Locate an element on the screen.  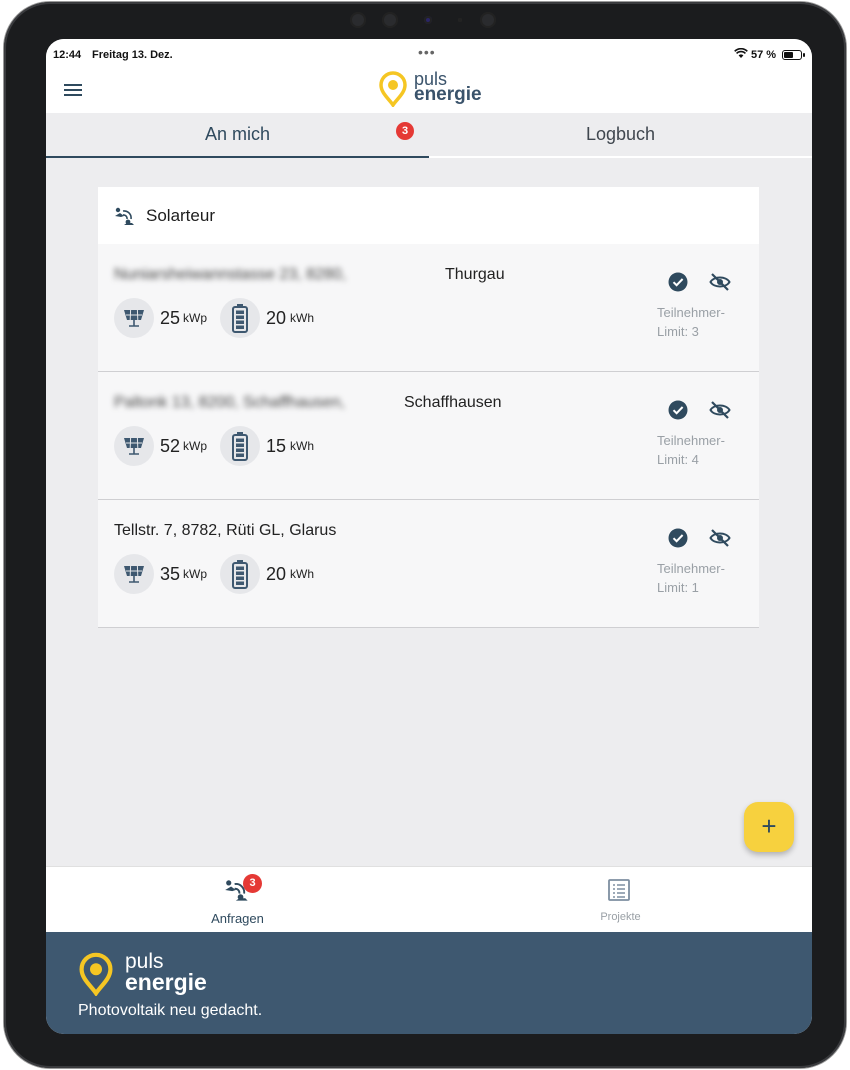
bottom-navigation: Anfragen Projekte is located at coordinates (429, 899).